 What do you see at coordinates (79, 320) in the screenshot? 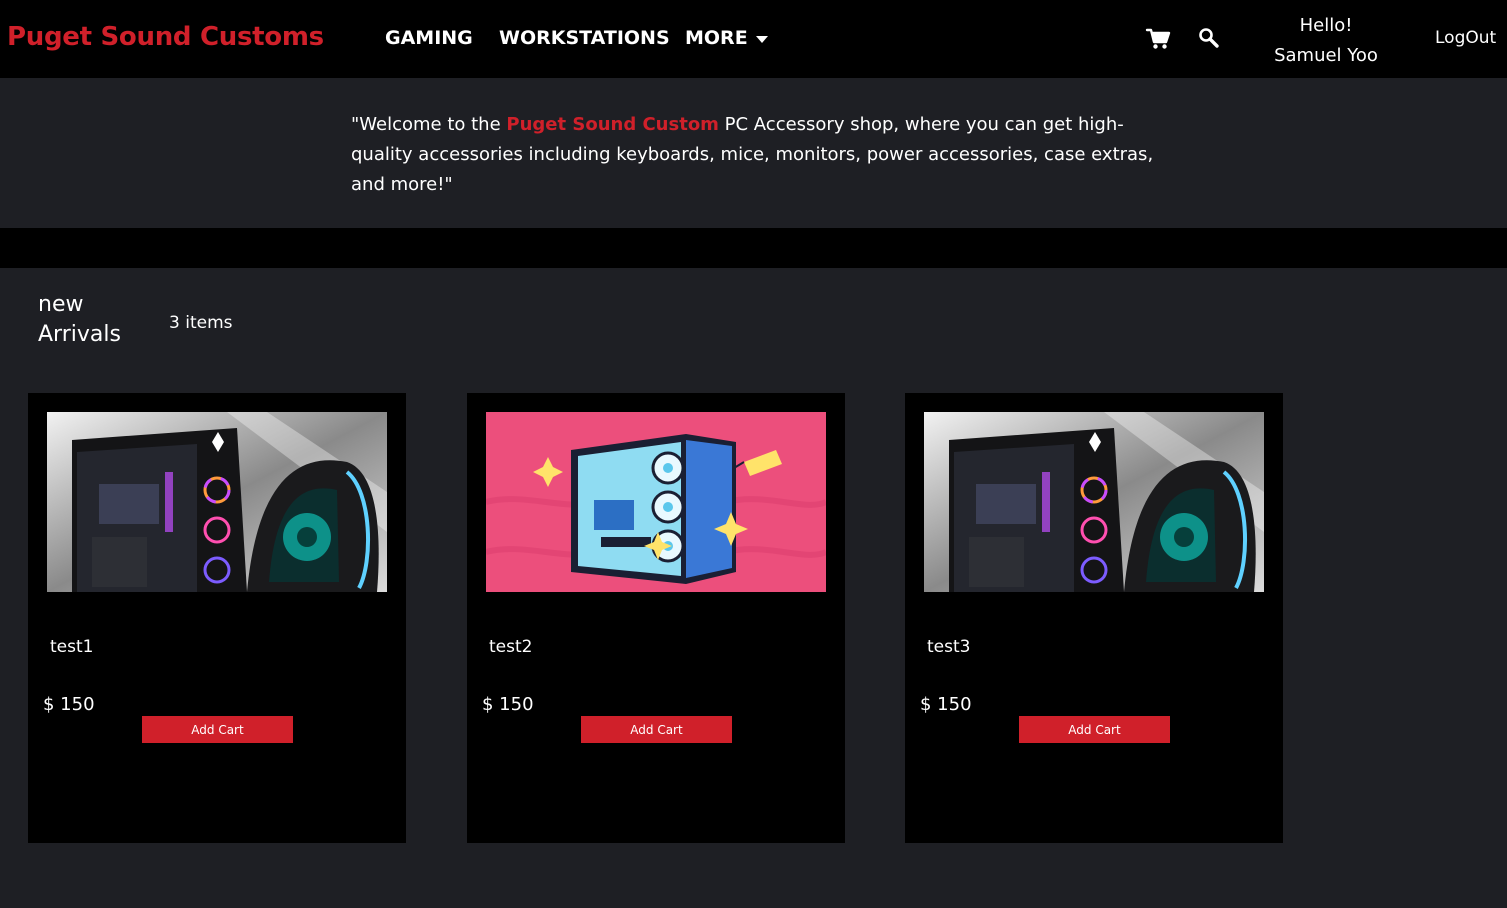
I see `section-title: new Arrivals` at bounding box center [79, 320].